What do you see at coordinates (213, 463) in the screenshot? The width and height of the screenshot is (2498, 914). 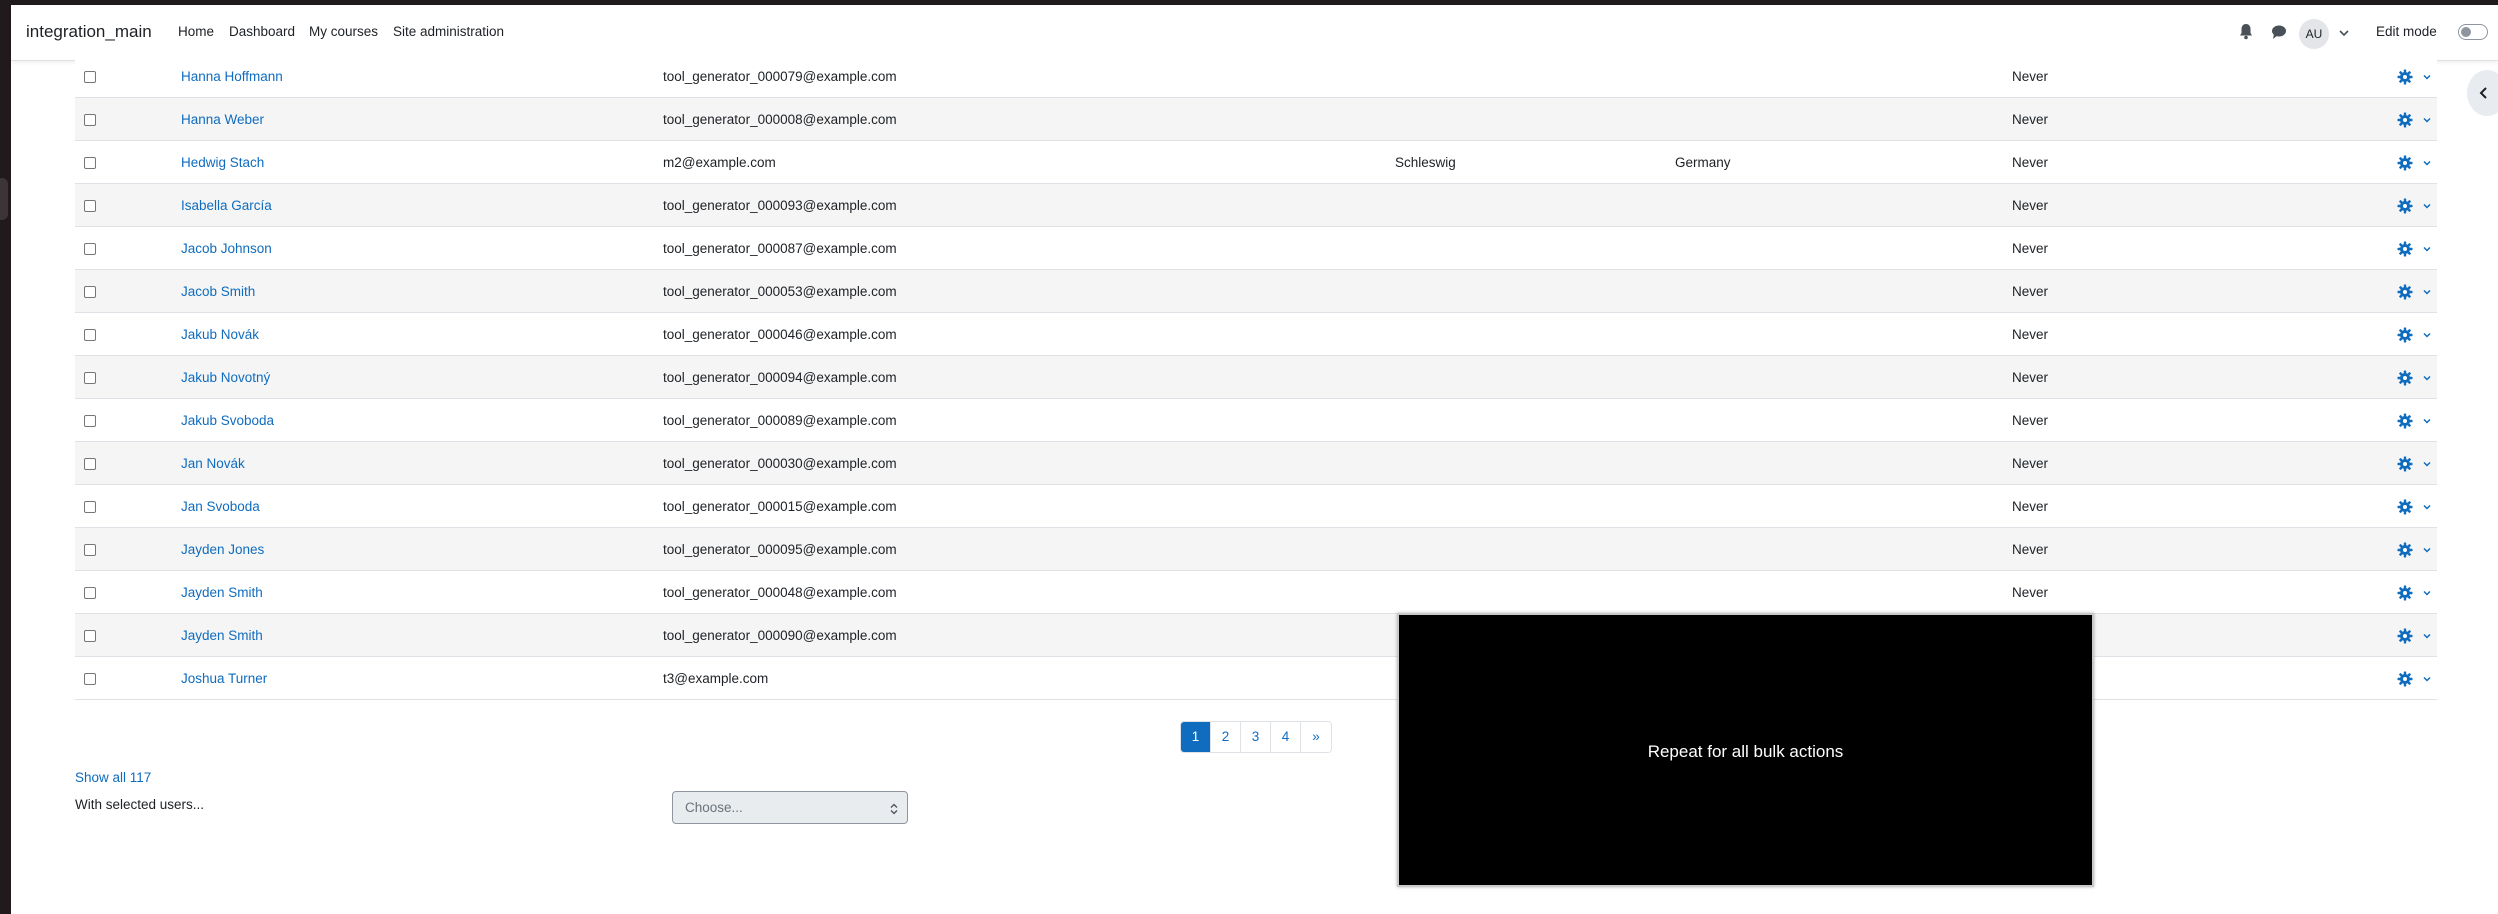 I see `user-name-link: Jan Novák` at bounding box center [213, 463].